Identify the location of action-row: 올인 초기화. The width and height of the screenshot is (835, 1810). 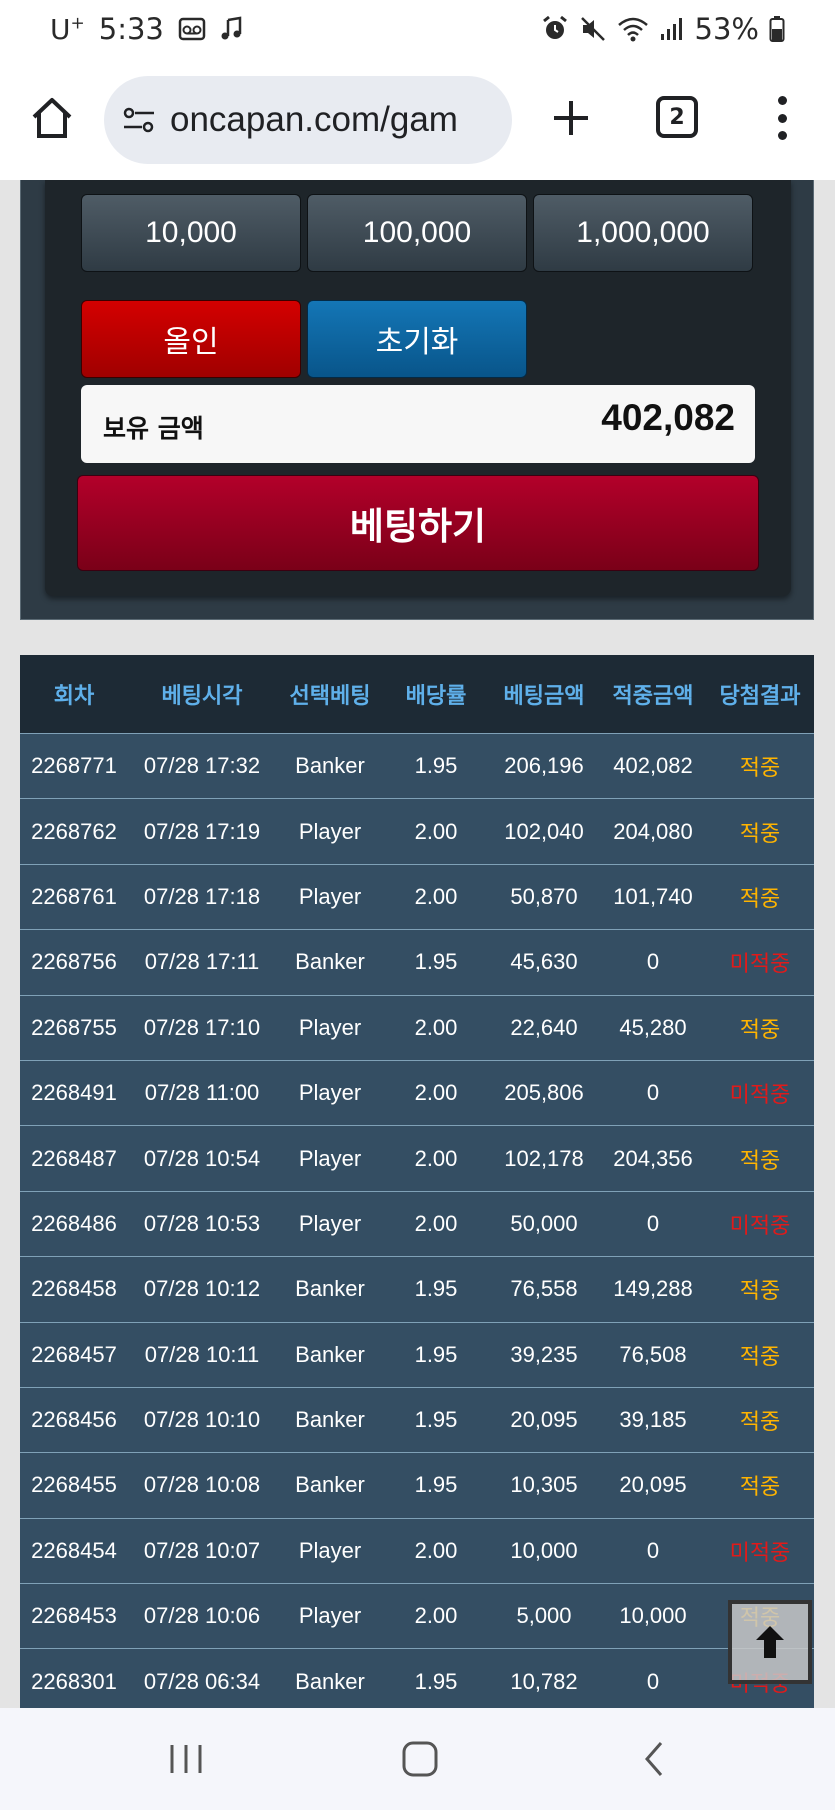
(304, 339).